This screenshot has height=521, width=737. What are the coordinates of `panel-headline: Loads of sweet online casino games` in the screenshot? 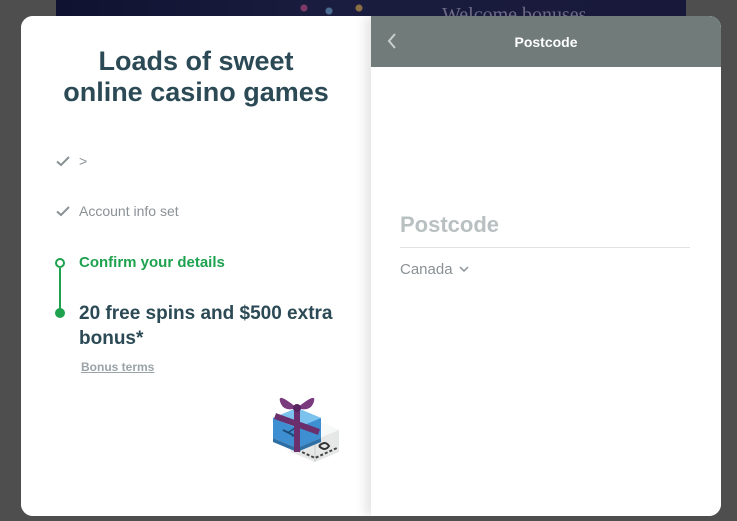 It's located at (196, 77).